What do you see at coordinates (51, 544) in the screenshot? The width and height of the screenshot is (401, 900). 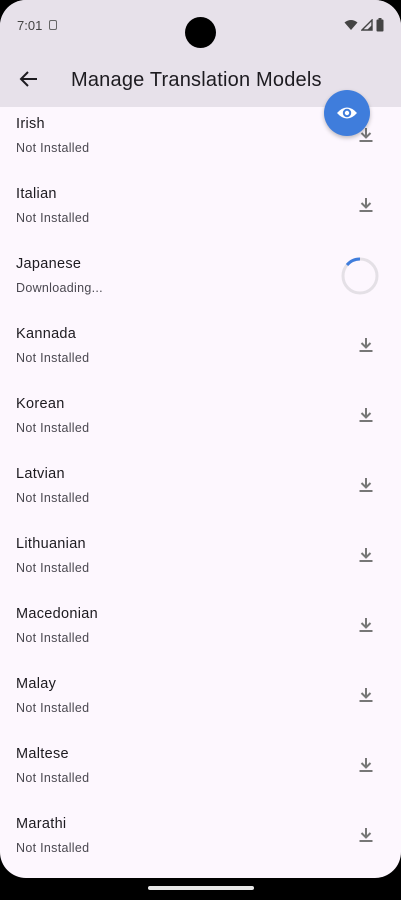 I see `language-name: Lithuanian` at bounding box center [51, 544].